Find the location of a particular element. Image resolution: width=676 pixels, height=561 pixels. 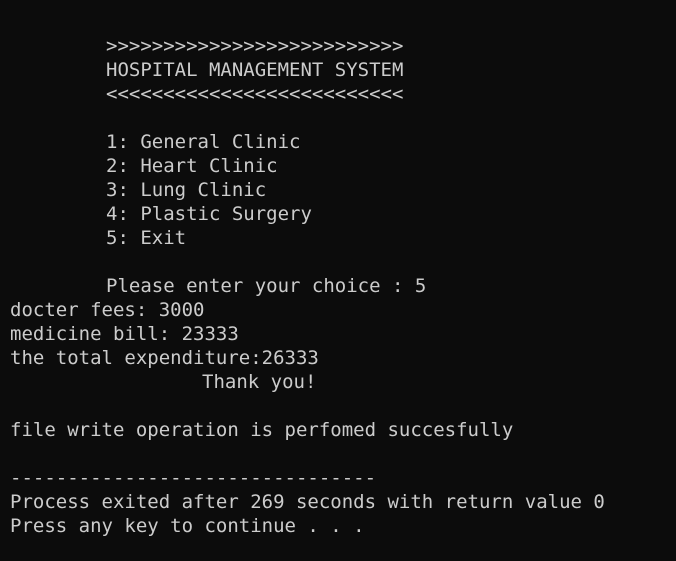

menu-item-plastic-surgery: 4: Plastic Surgery is located at coordinates (209, 214).